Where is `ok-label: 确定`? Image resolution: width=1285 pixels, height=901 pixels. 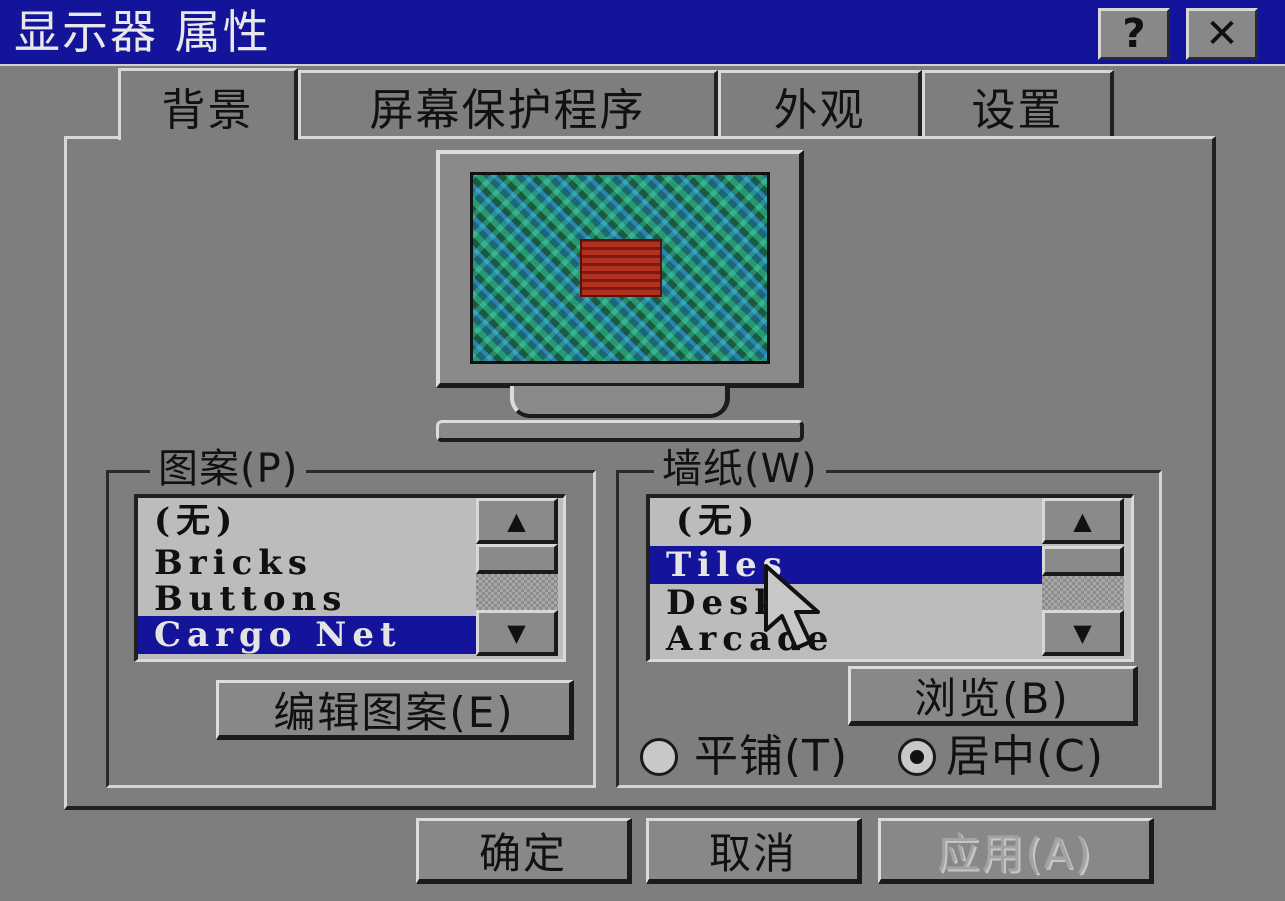 ok-label: 确定 is located at coordinates (522, 853).